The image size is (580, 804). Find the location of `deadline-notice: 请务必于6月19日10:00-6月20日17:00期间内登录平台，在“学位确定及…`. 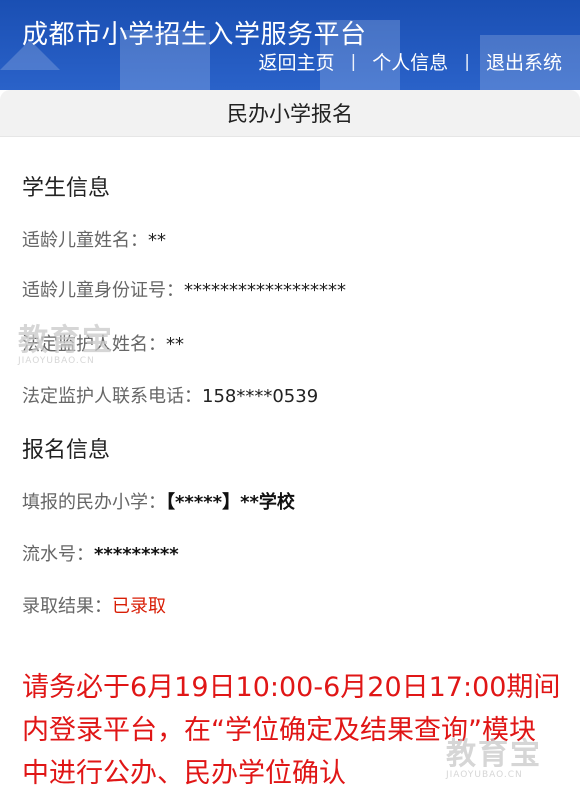

deadline-notice: 请务必于6月19日10:00-6月20日17:00期间内登录平台，在“学位确定及… is located at coordinates (291, 730).